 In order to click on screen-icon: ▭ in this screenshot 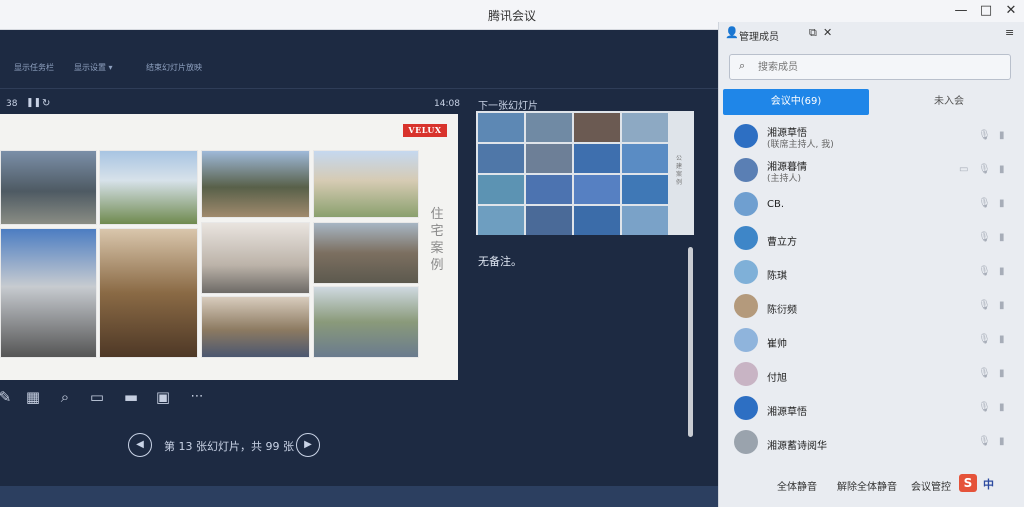, I will do `click(97, 397)`.